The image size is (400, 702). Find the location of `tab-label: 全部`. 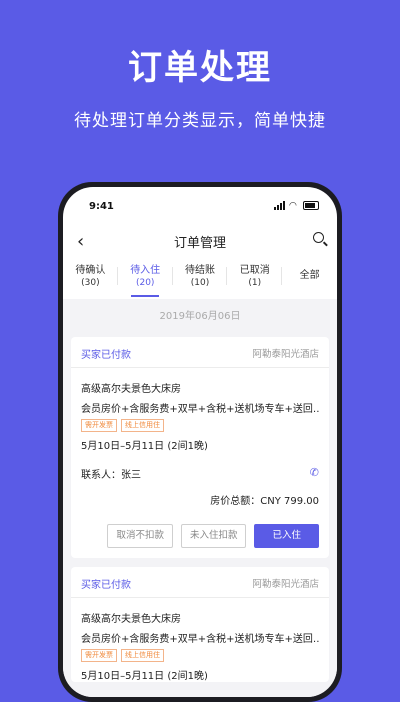

tab-label: 全部 is located at coordinates (309, 275).